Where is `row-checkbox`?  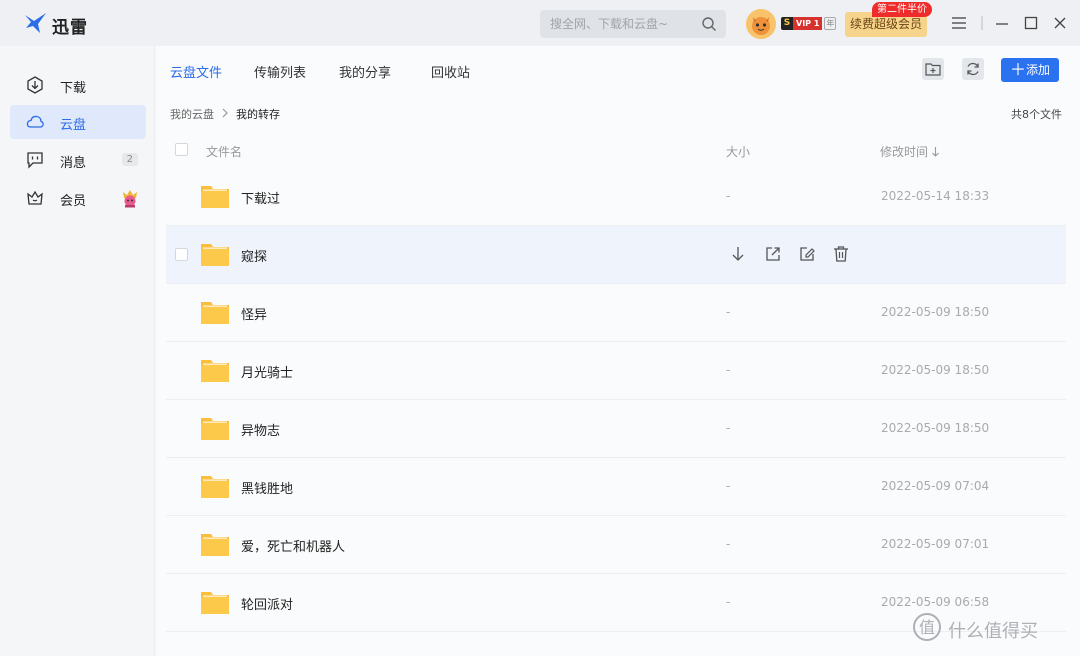
row-checkbox is located at coordinates (181, 254).